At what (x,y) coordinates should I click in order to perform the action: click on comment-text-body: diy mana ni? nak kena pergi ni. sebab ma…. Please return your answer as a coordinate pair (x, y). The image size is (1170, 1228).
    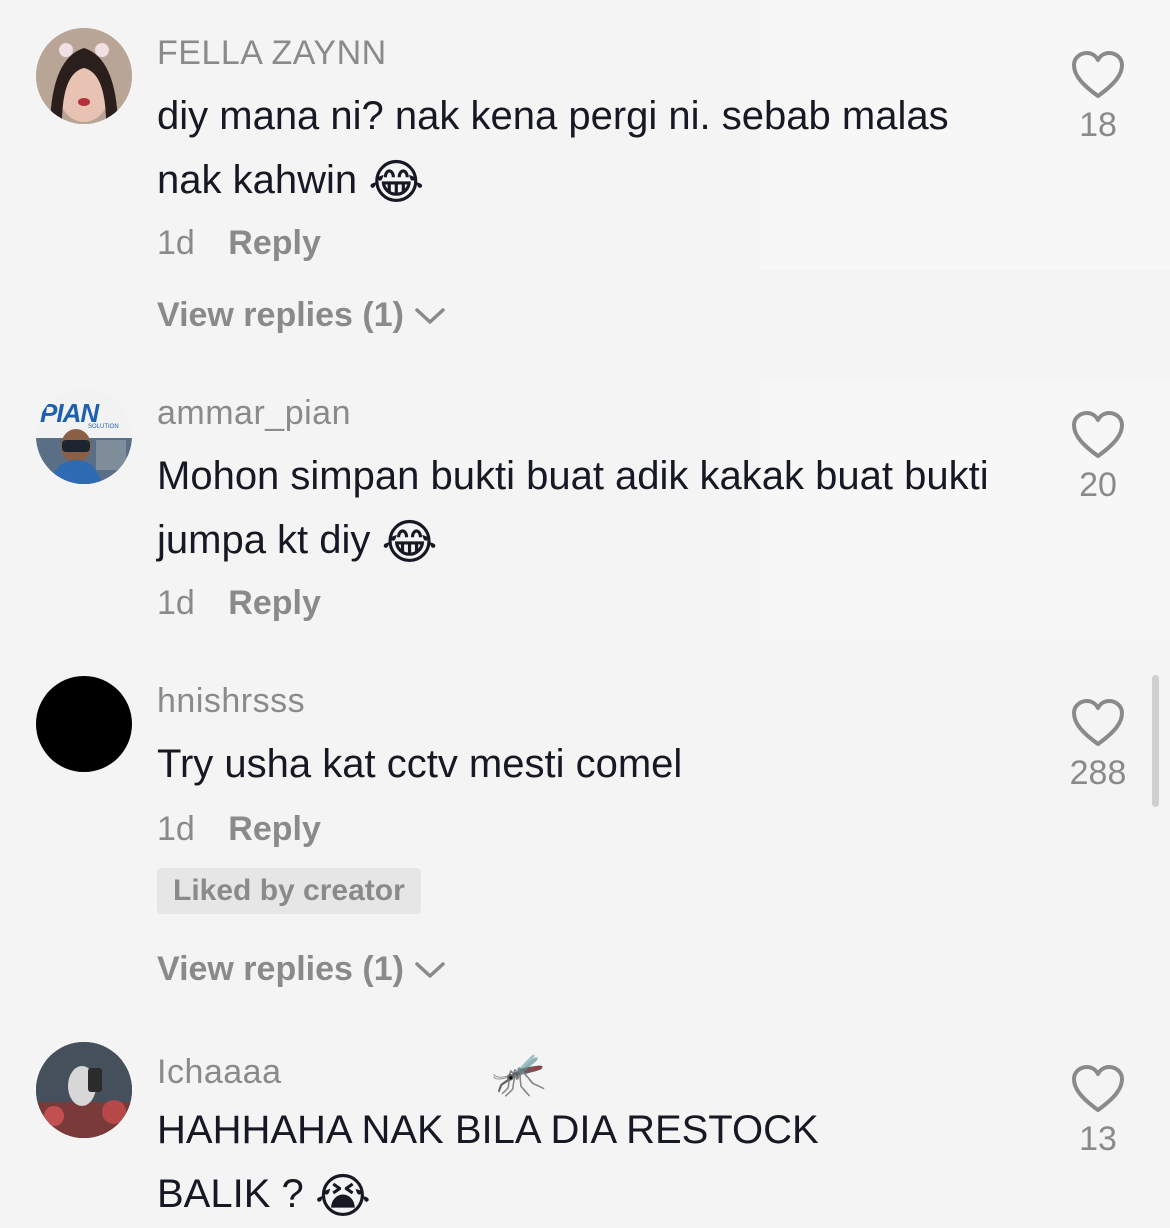
    Looking at the image, I should click on (553, 148).